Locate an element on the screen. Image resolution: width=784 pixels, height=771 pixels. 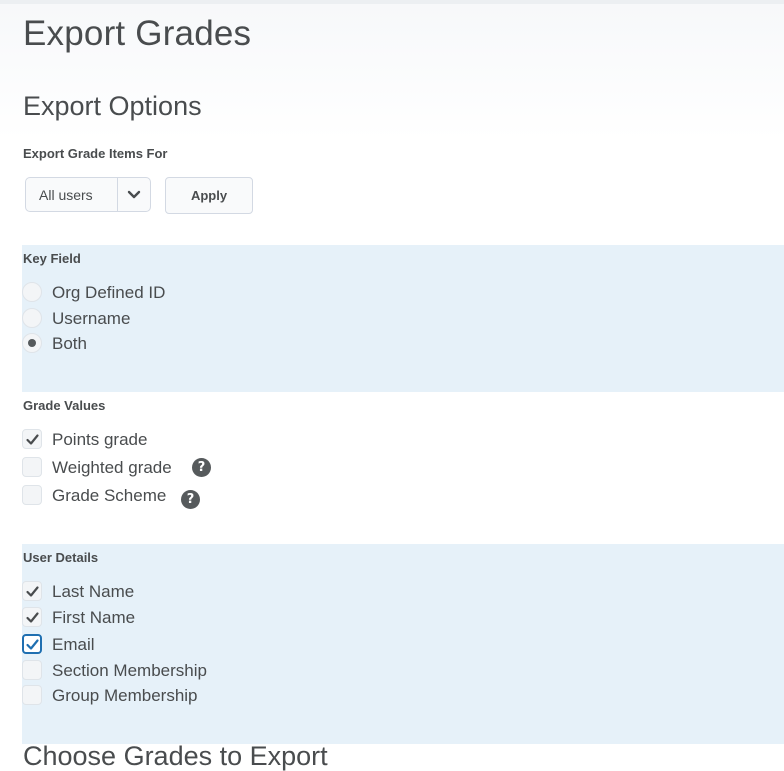
page-title: Export Grades is located at coordinates (137, 33).